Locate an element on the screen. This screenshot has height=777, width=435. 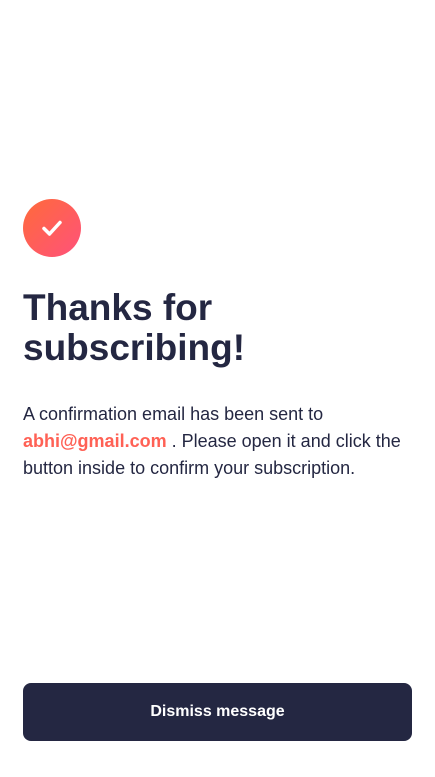
check-icon is located at coordinates (52, 228).